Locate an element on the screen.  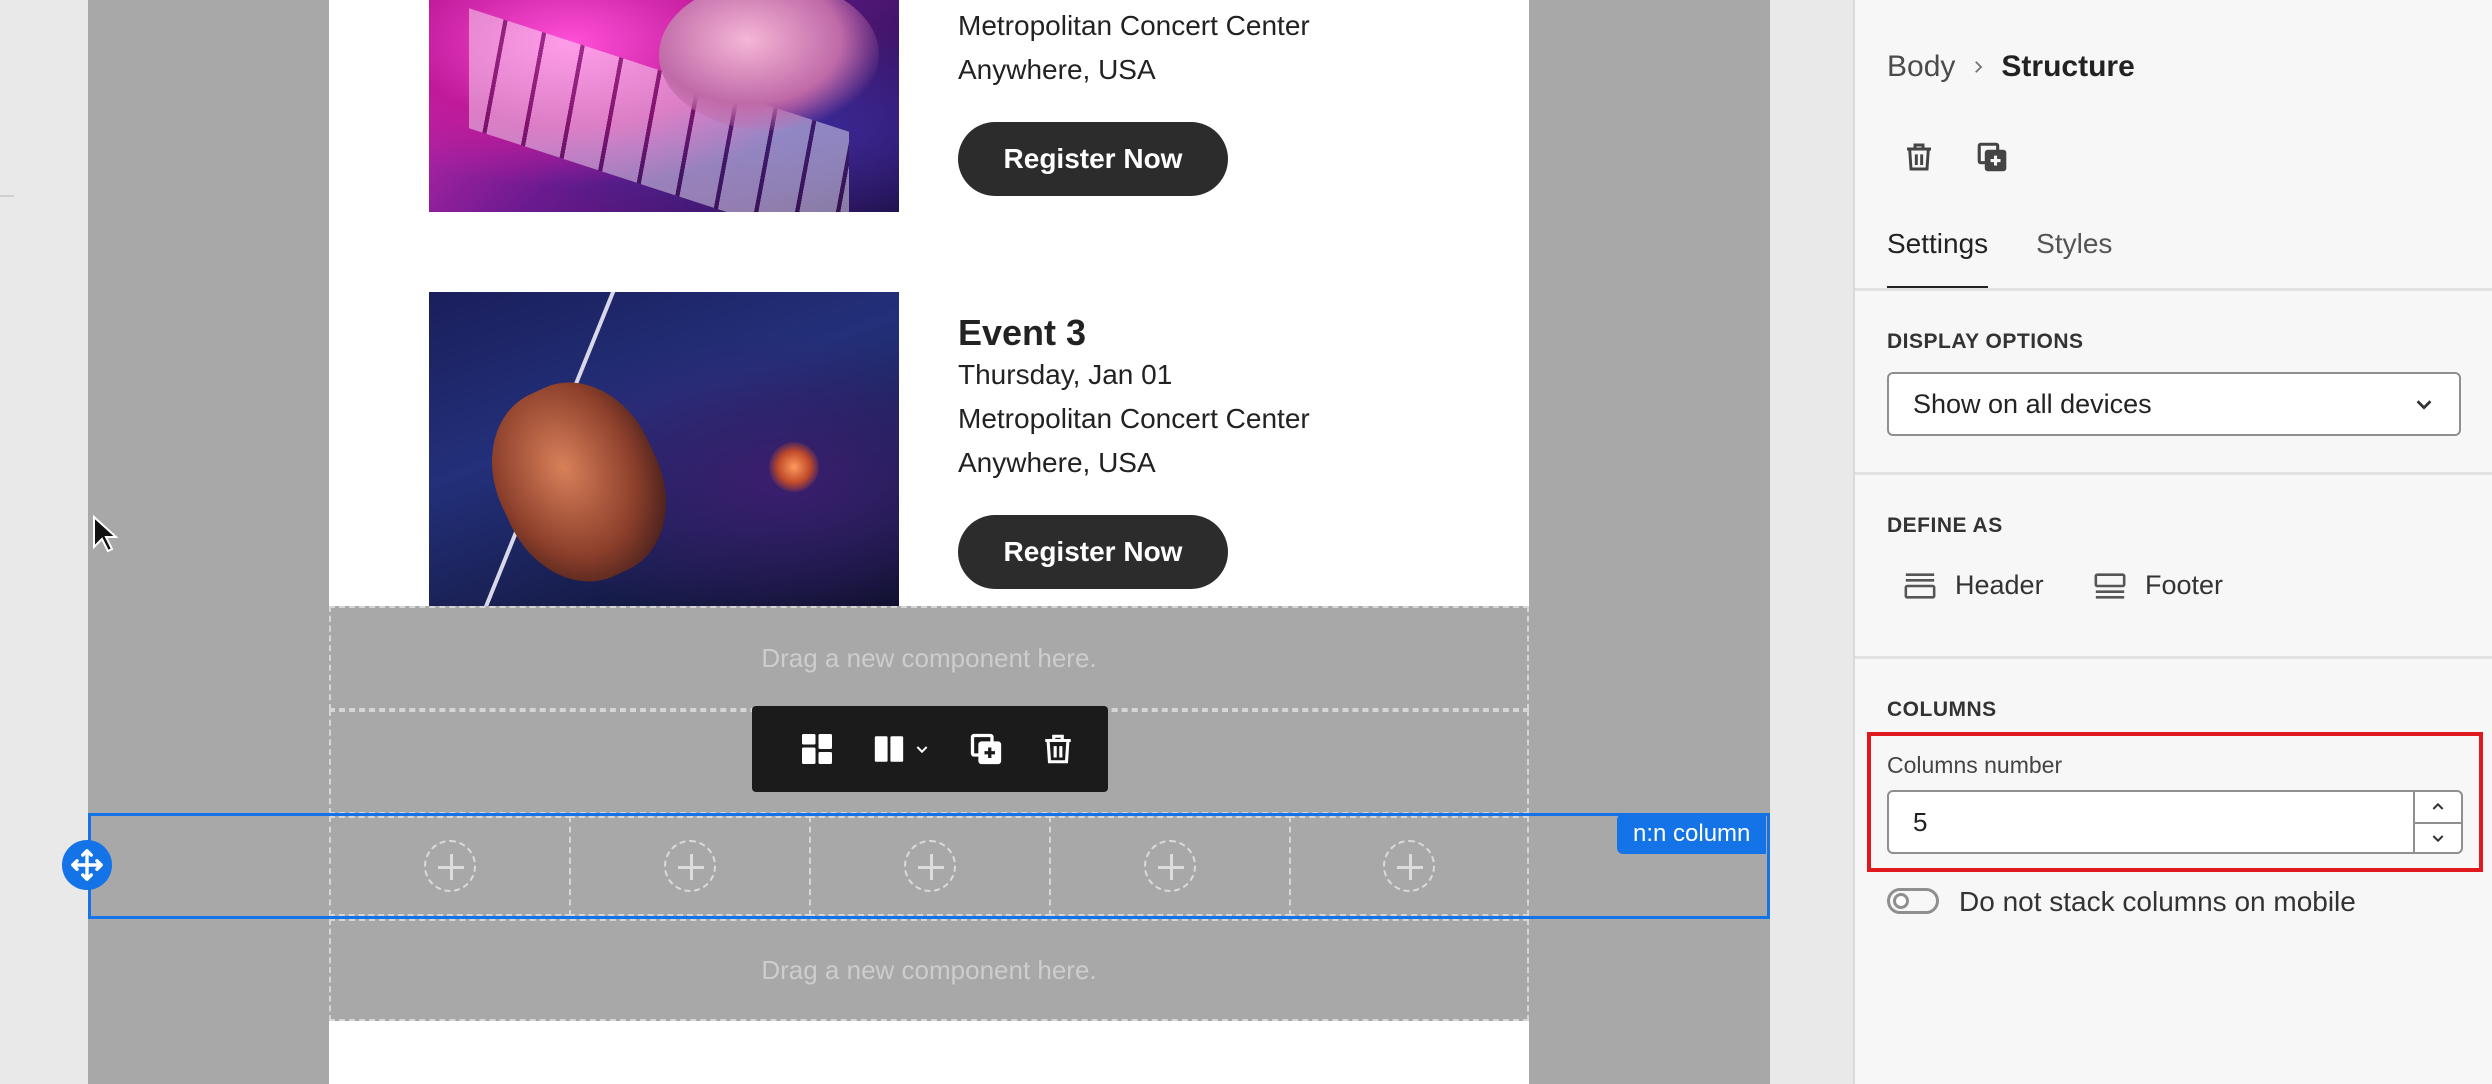
breadcrumb: Body Structure is located at coordinates (2011, 67).